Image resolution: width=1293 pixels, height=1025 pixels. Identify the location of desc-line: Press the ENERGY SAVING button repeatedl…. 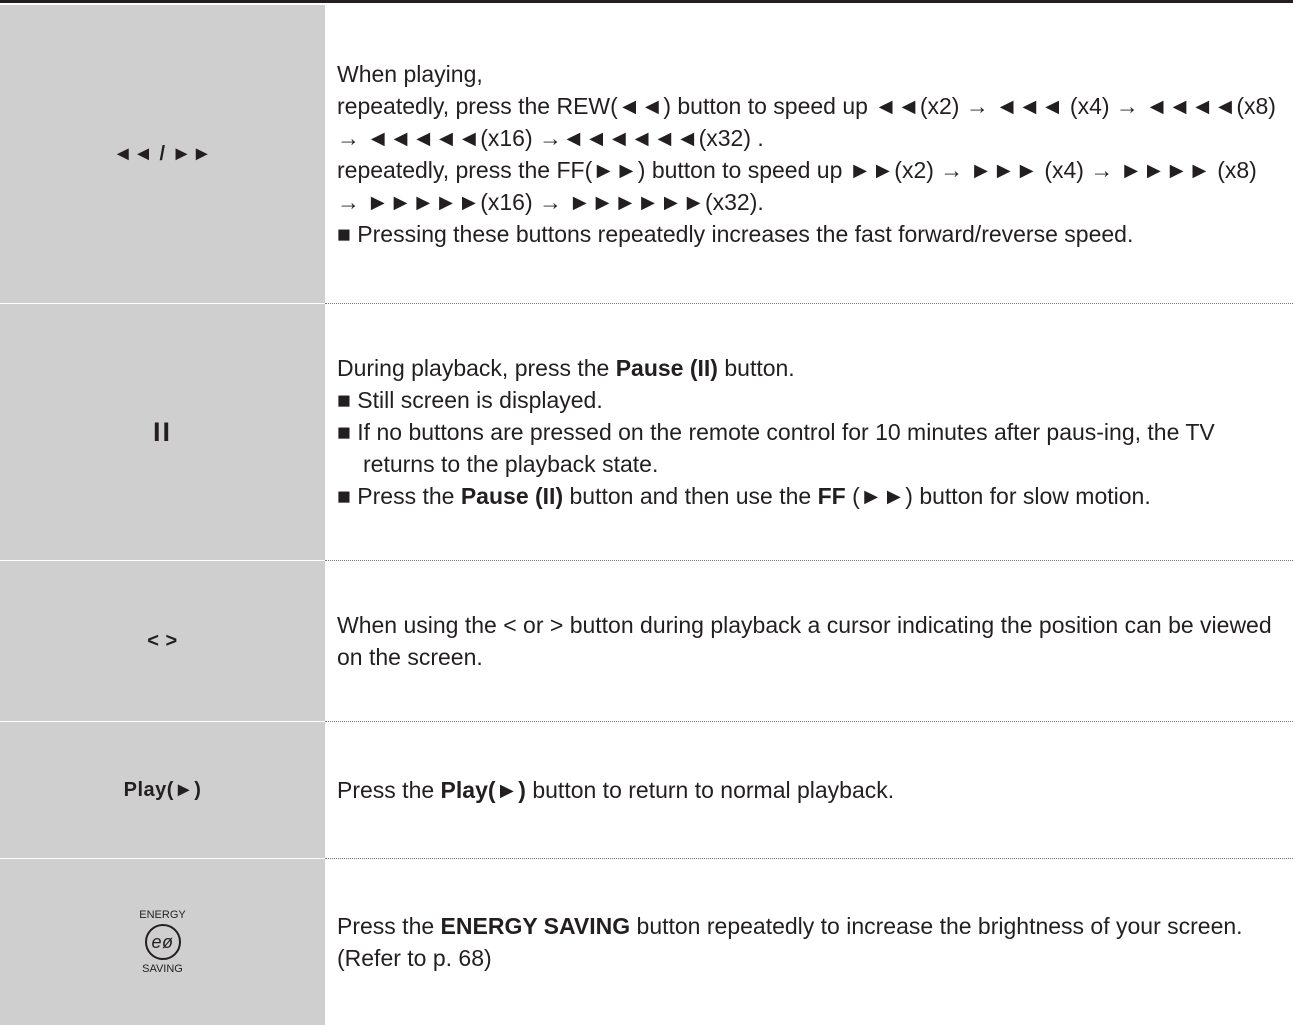
(790, 942).